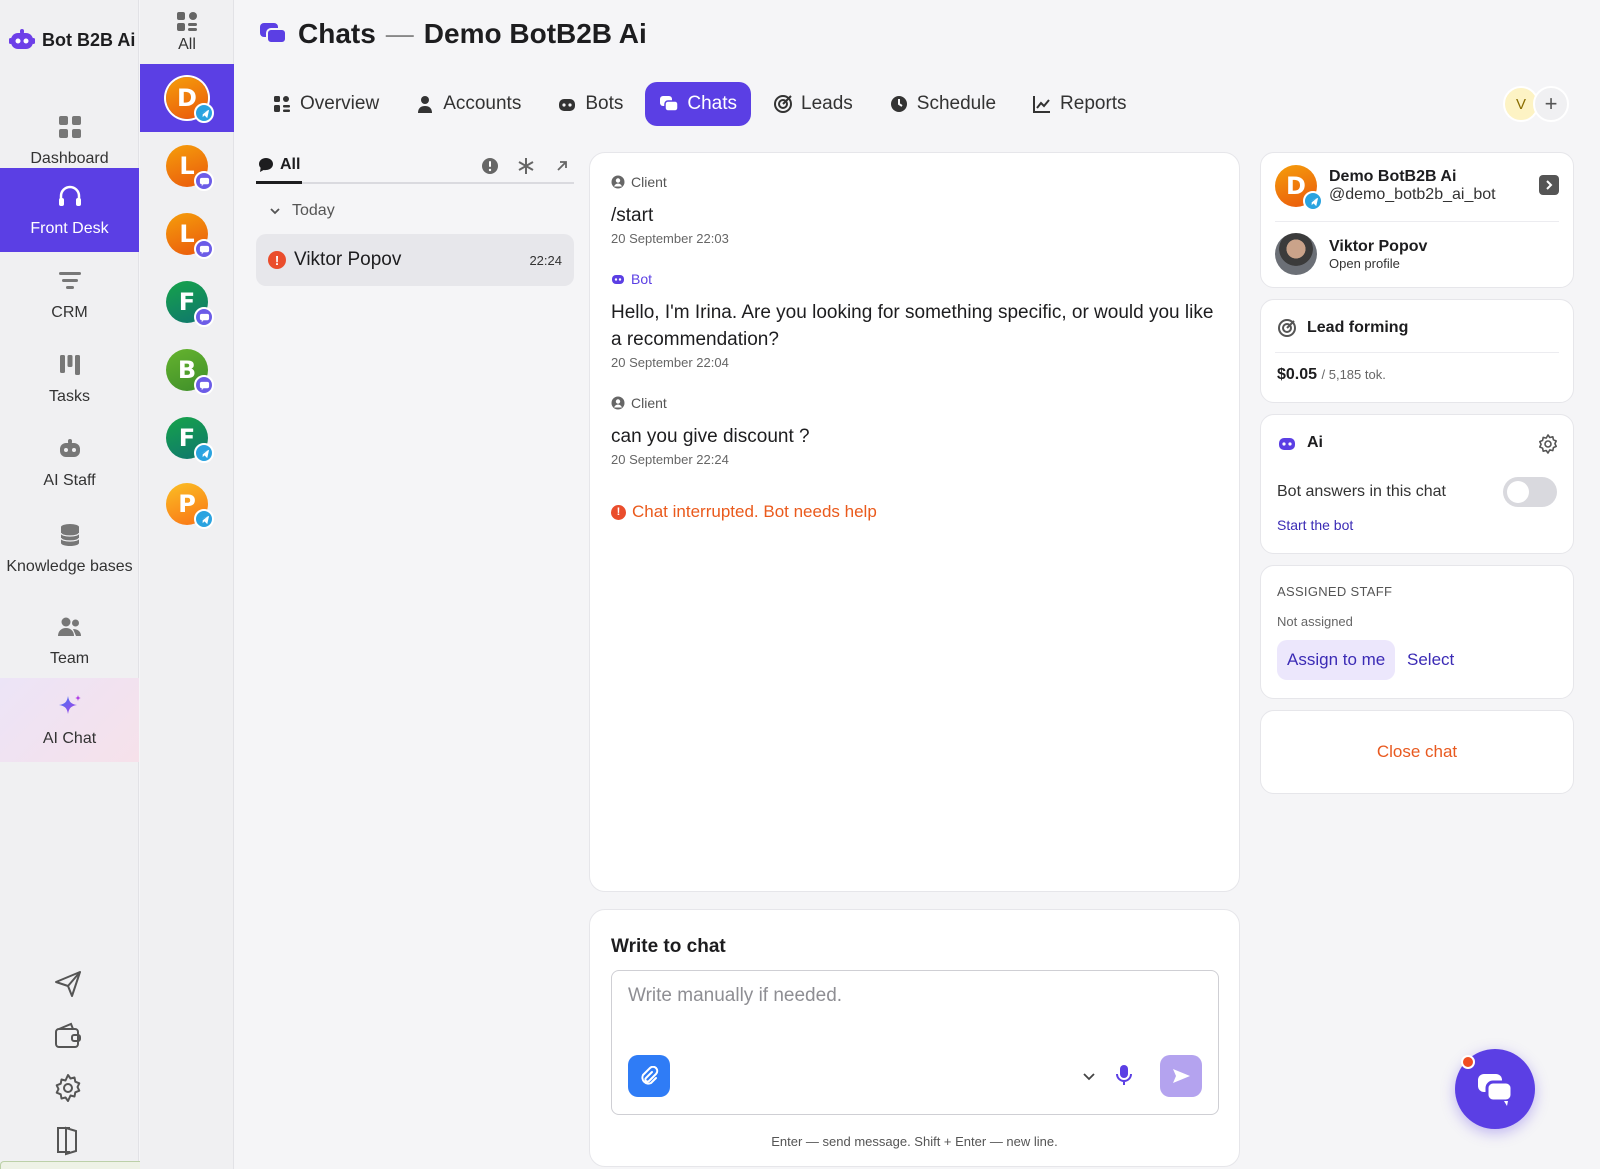  Describe the element at coordinates (913, 1015) in the screenshot. I see `message-input` at that location.